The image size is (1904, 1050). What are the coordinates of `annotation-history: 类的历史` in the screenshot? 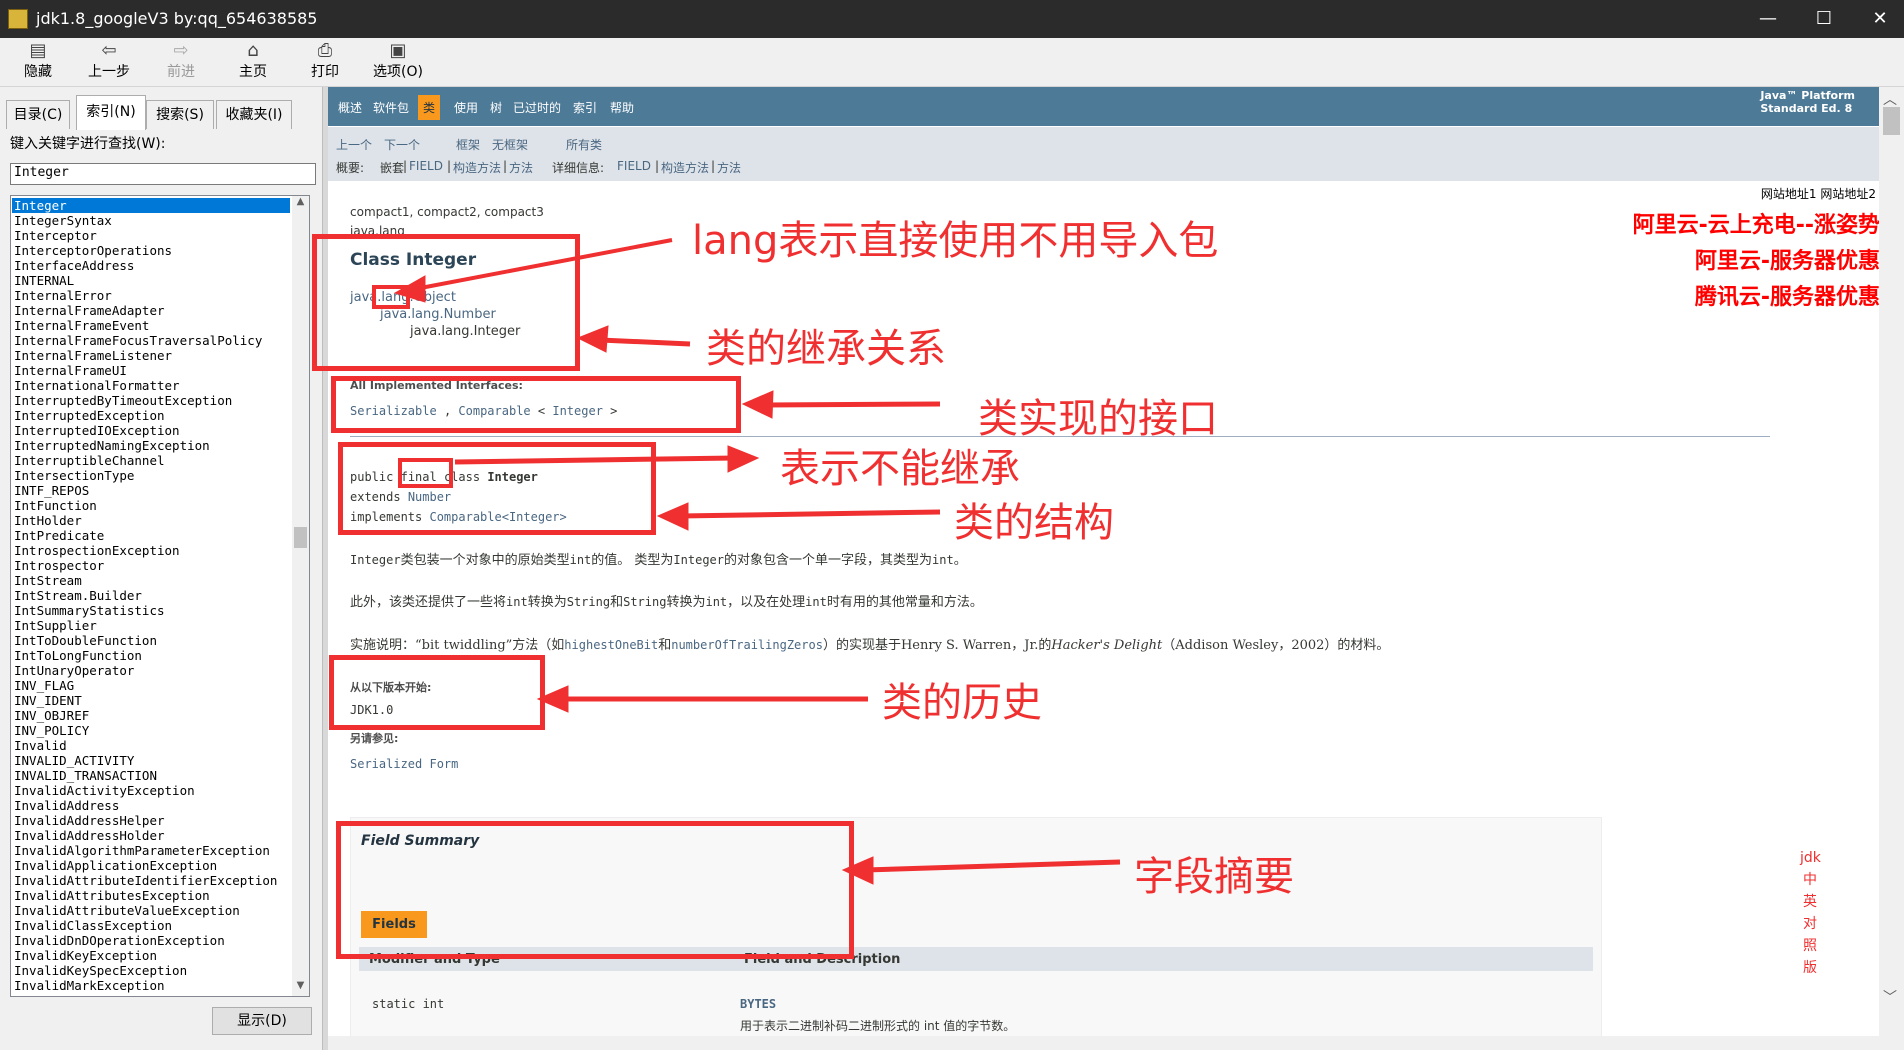 It's located at (962, 703).